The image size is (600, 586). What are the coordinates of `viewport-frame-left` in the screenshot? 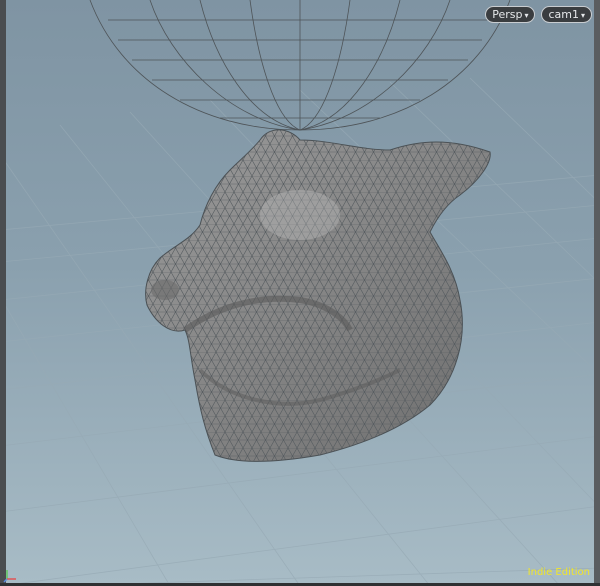 It's located at (3, 293).